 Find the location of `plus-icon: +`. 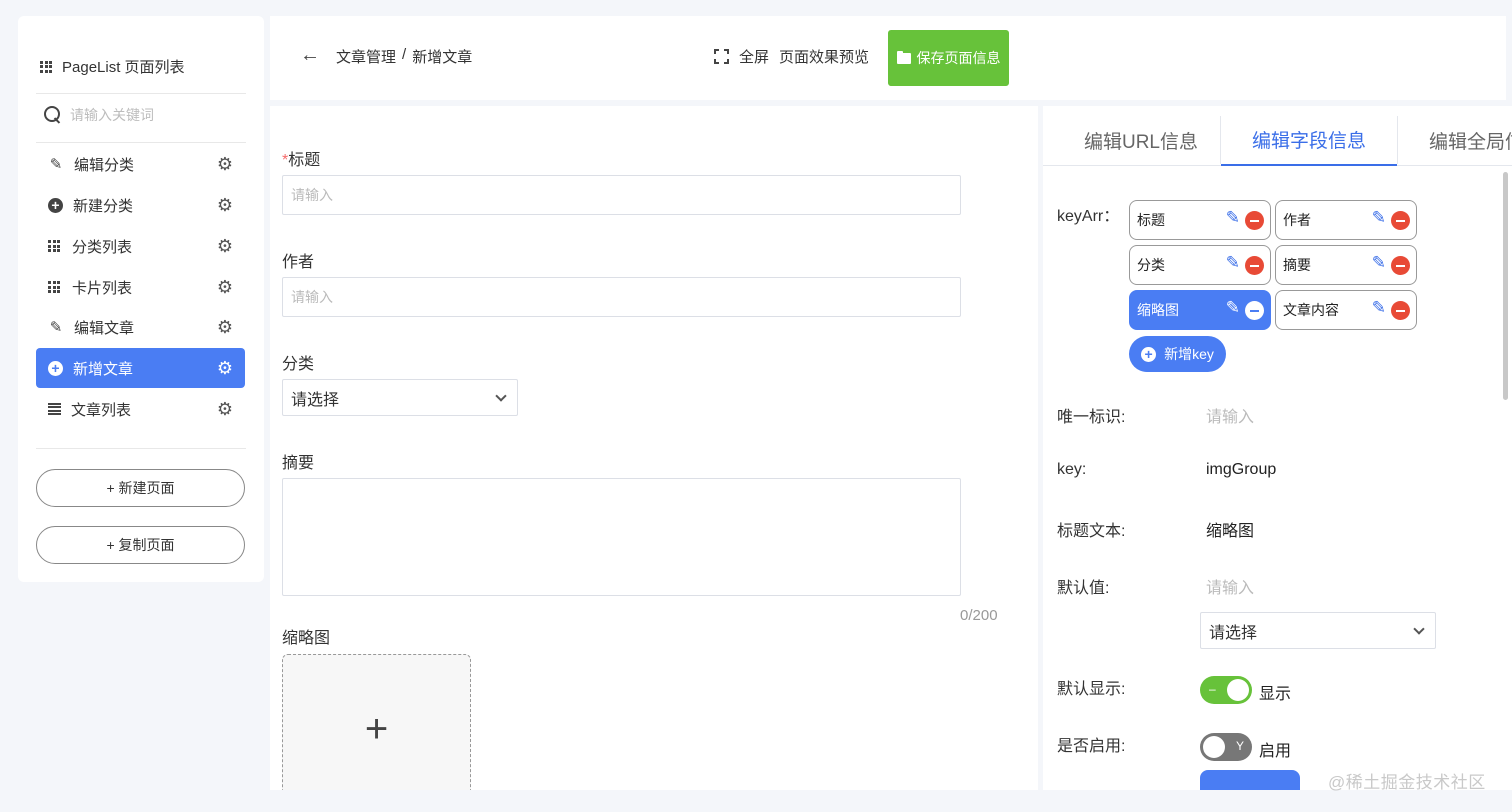

plus-icon: + is located at coordinates (376, 729).